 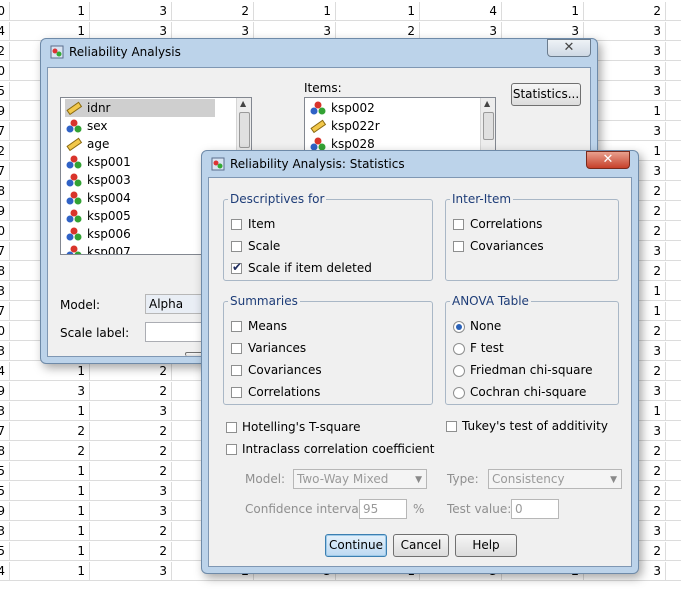 What do you see at coordinates (236, 348) in the screenshot?
I see `checkbox-variances` at bounding box center [236, 348].